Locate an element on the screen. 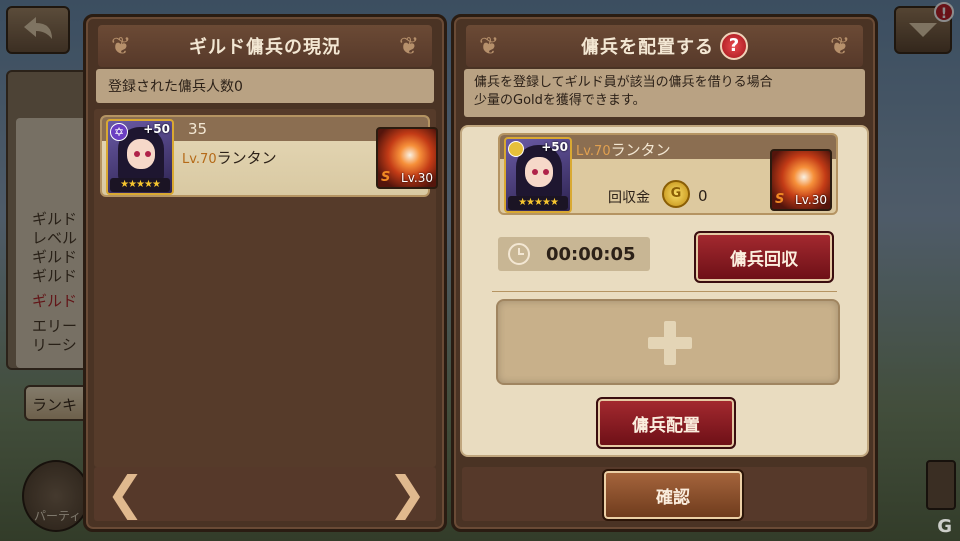 This screenshot has height=541, width=960. deploy-timer: 00:00:05 is located at coordinates (574, 254).